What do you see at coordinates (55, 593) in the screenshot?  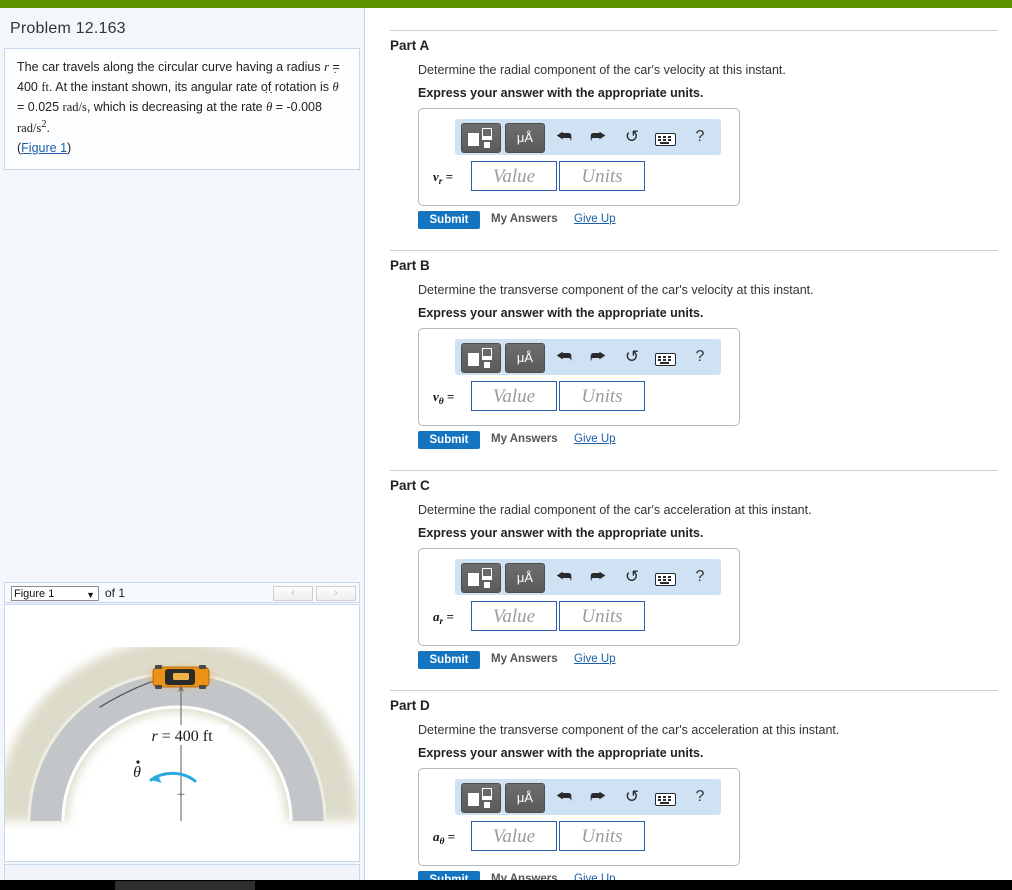 I see `figure-select: Figure 1 ▼` at bounding box center [55, 593].